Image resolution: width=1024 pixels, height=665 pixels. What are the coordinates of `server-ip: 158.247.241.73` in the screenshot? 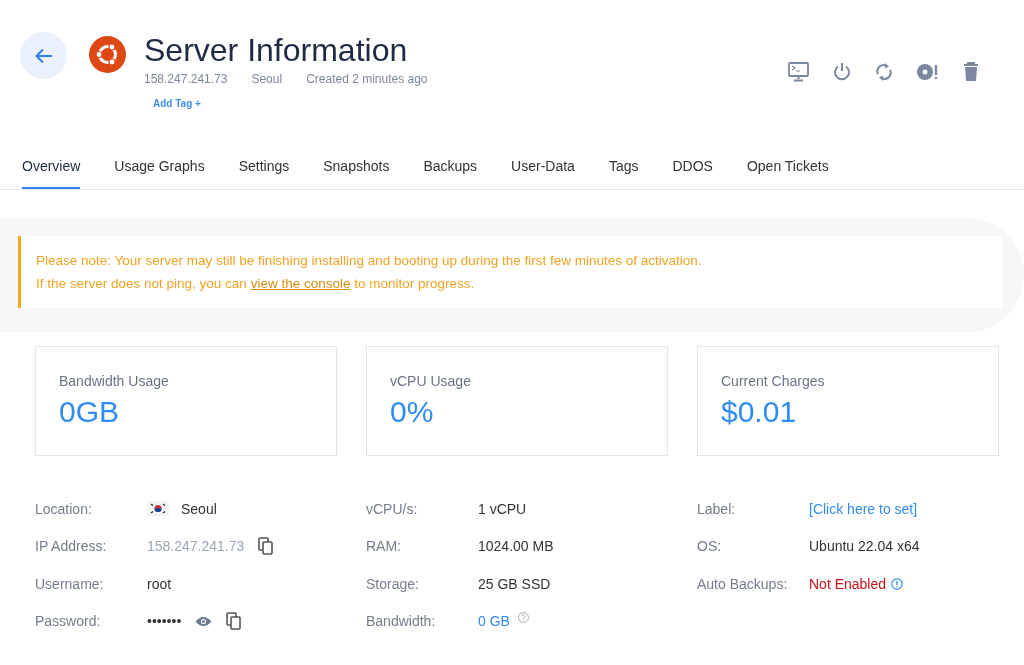 It's located at (186, 79).